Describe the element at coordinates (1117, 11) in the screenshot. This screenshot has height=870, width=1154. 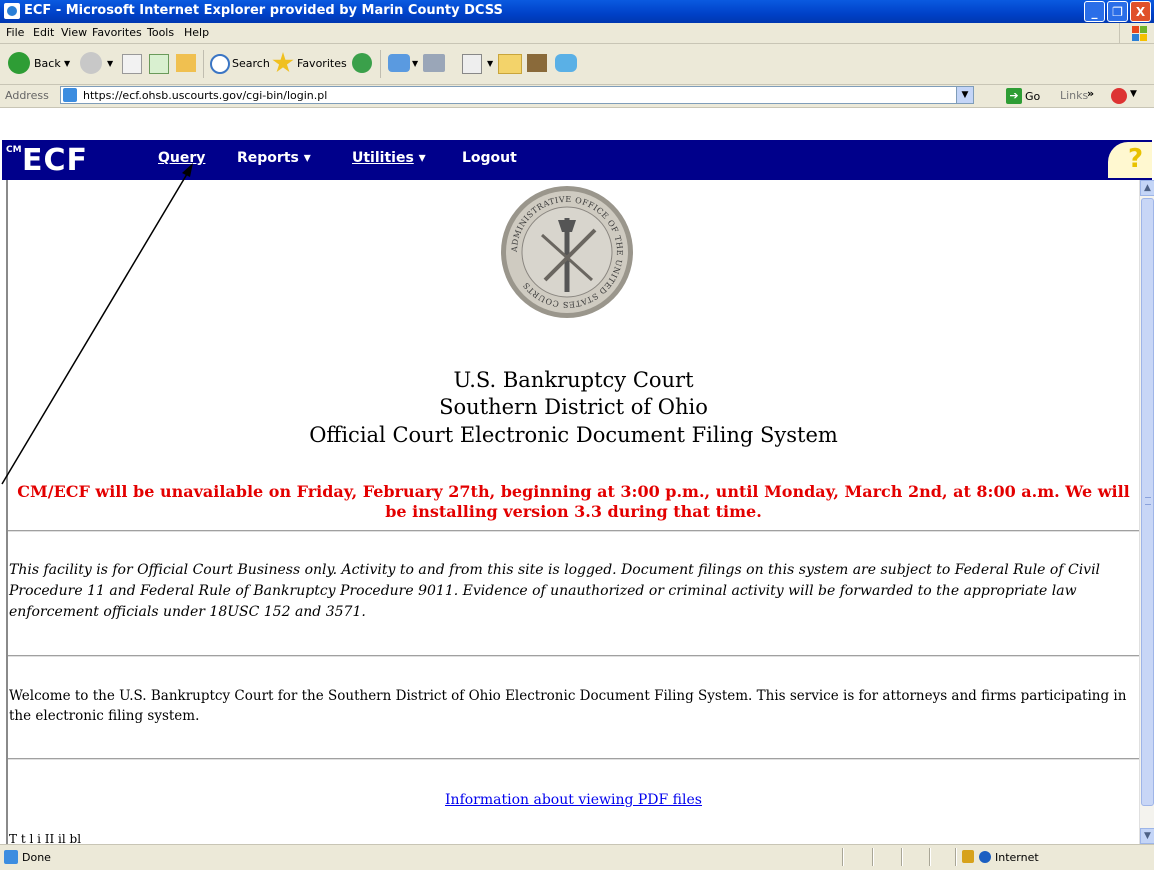
I see `maximize-button: ❐` at that location.